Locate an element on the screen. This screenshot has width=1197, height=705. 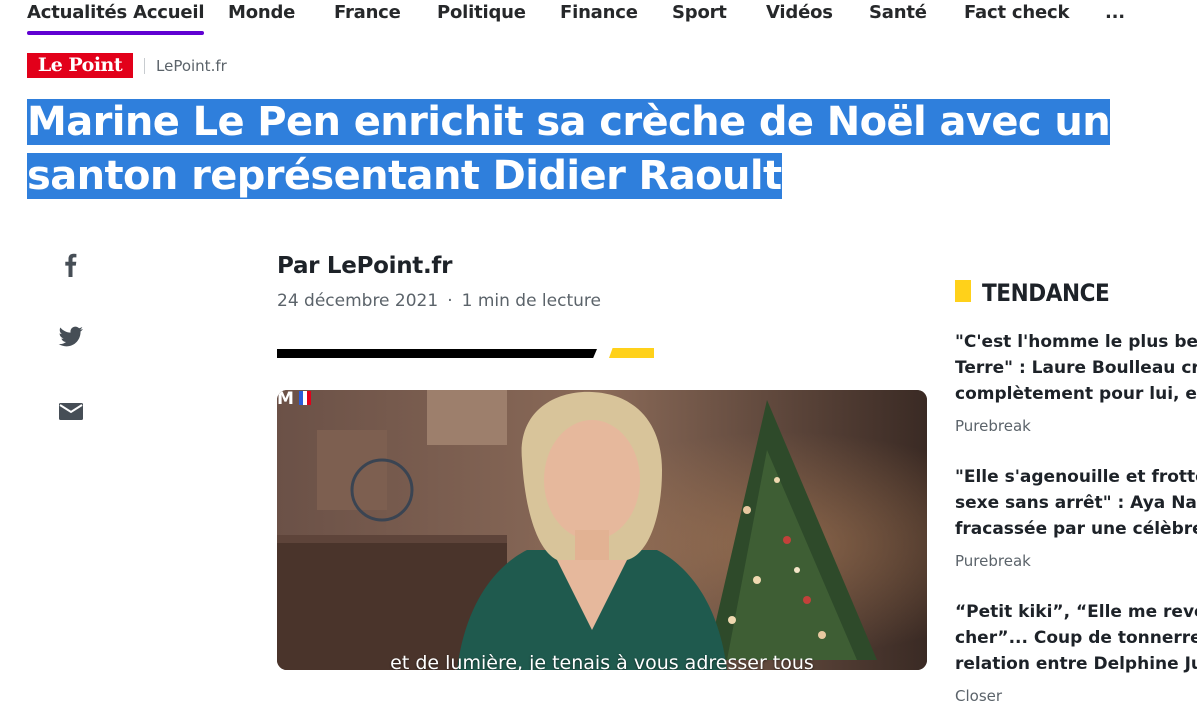
nav-tab-sport: Sport is located at coordinates (699, 12).